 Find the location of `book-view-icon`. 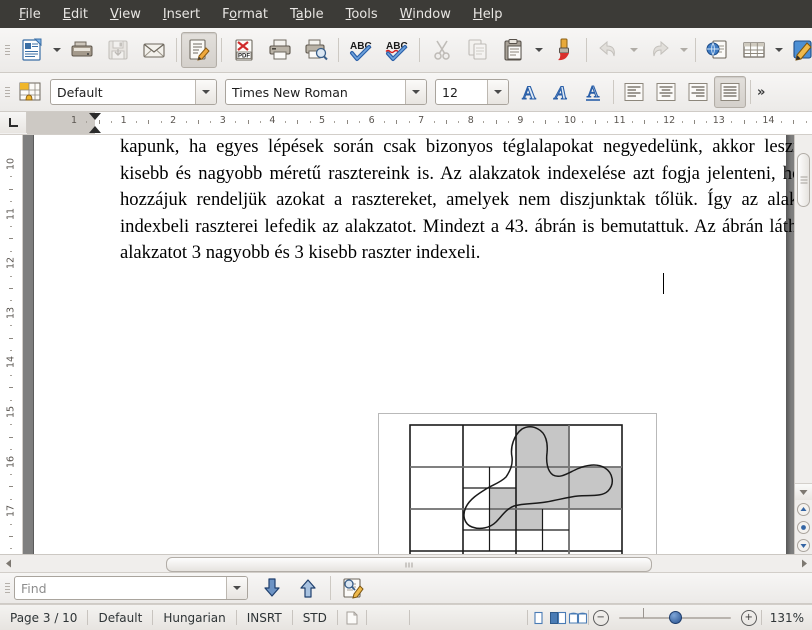

book-view-icon is located at coordinates (578, 618).